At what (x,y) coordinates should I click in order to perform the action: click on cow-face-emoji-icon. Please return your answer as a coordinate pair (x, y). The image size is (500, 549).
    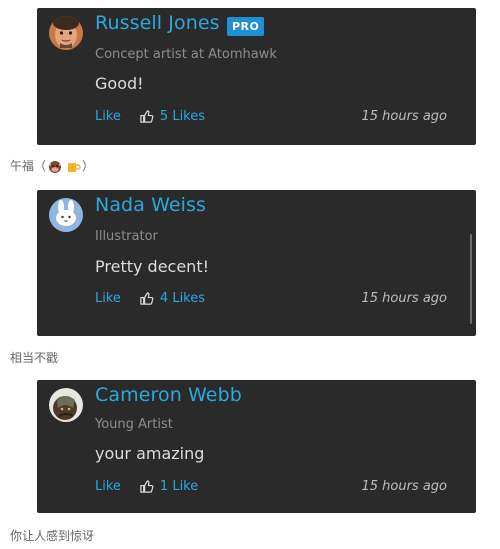
    Looking at the image, I should click on (55, 166).